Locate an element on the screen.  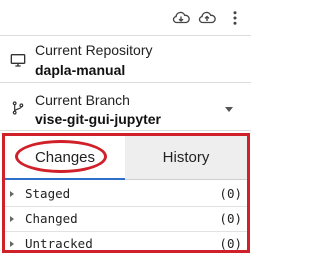
branch-caption: Current Branch is located at coordinates (82, 100).